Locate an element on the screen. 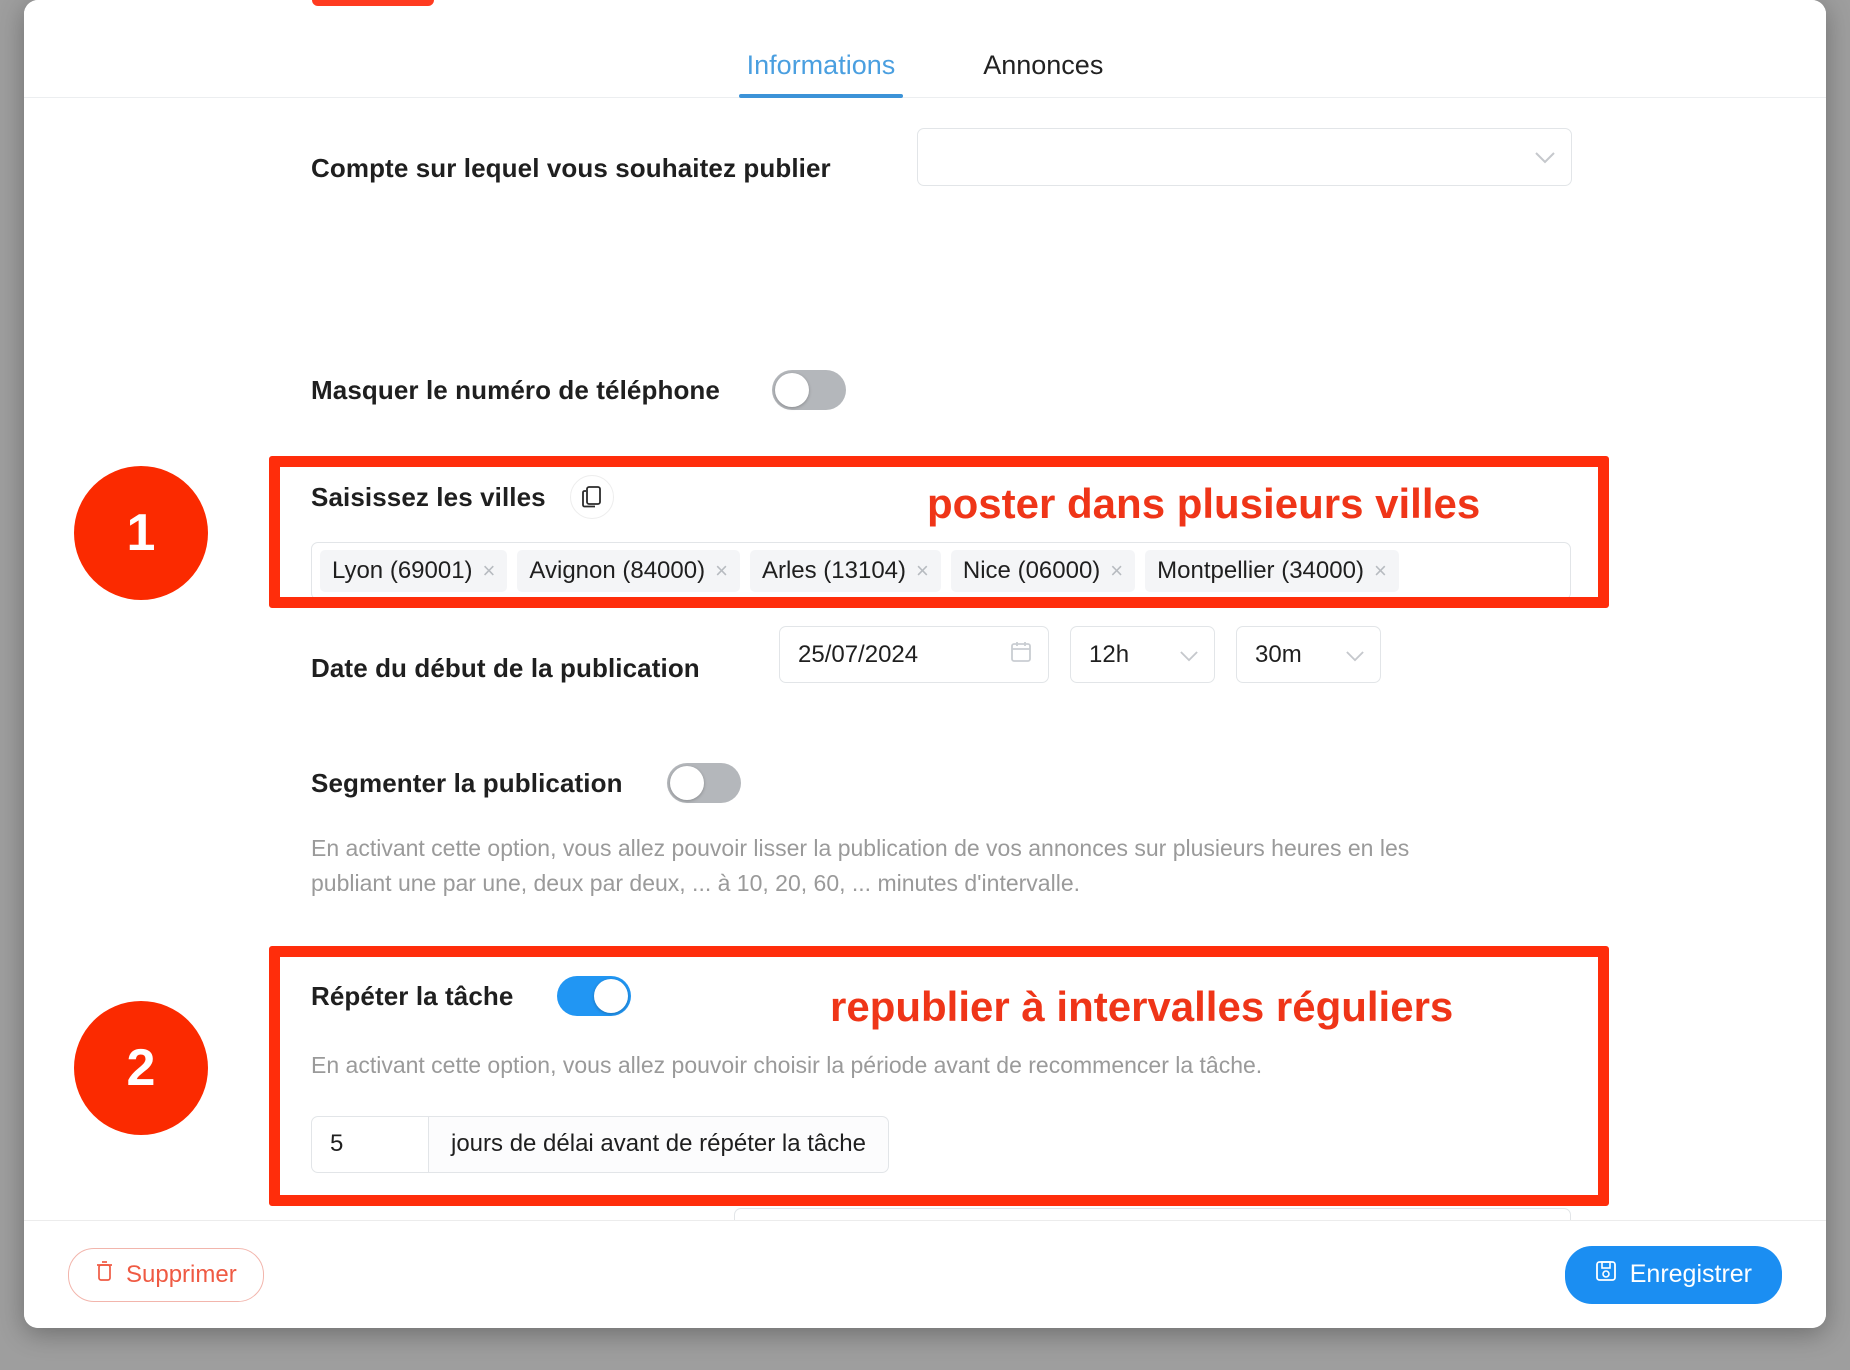  save-icon is located at coordinates (1606, 1274).